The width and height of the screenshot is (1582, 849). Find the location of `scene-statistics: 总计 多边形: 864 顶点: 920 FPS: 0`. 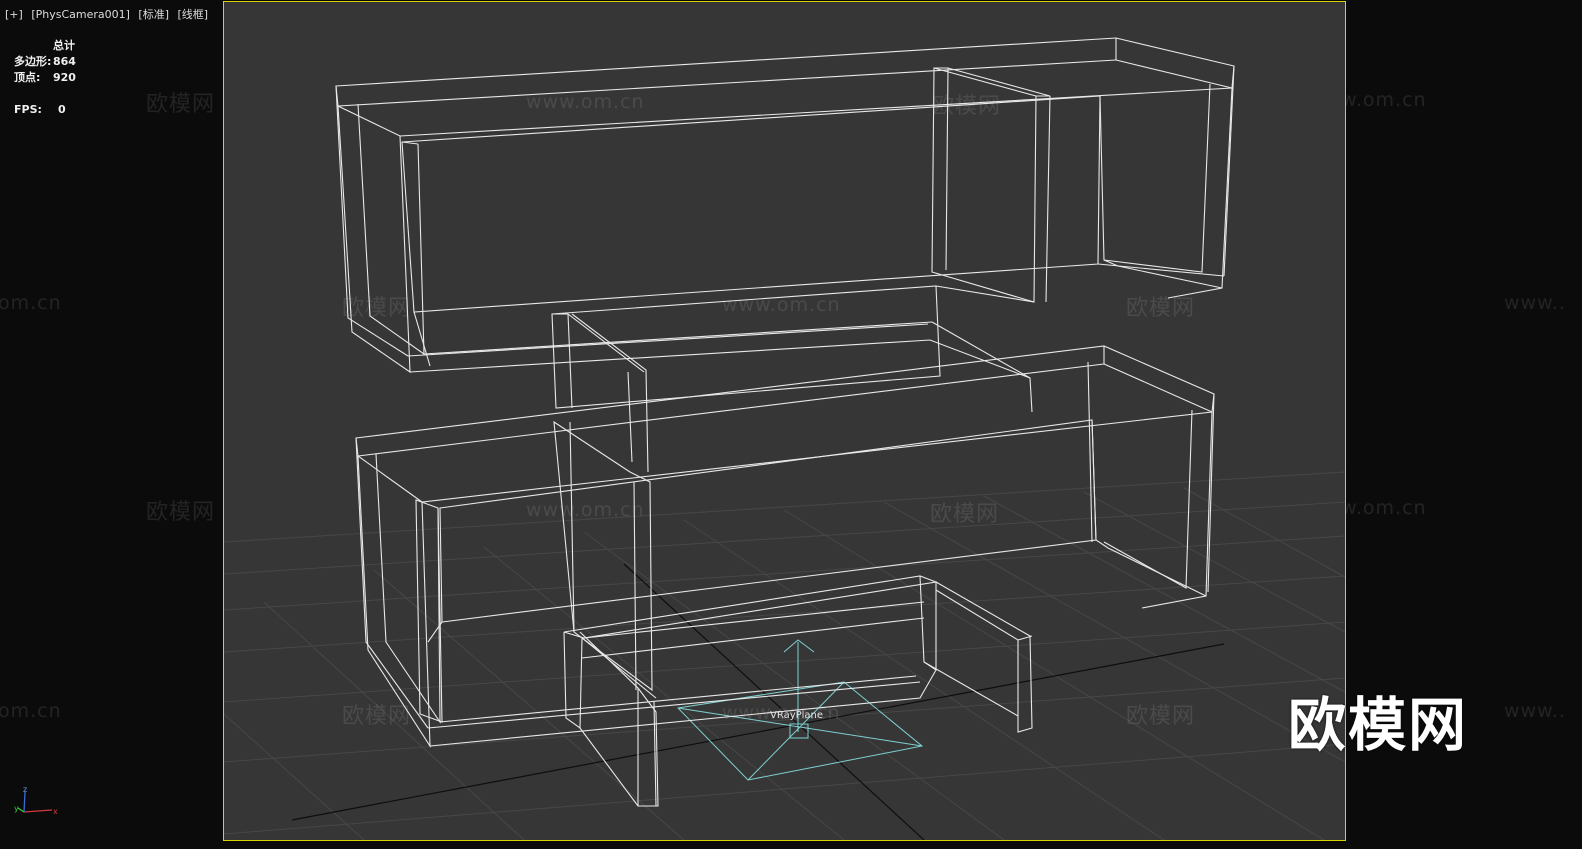

scene-statistics: 总计 多边形: 864 顶点: 920 FPS: 0 is located at coordinates (45, 78).